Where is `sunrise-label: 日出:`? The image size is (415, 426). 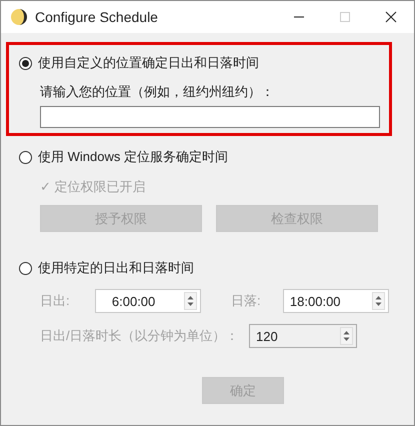
sunrise-label: 日出: is located at coordinates (55, 301).